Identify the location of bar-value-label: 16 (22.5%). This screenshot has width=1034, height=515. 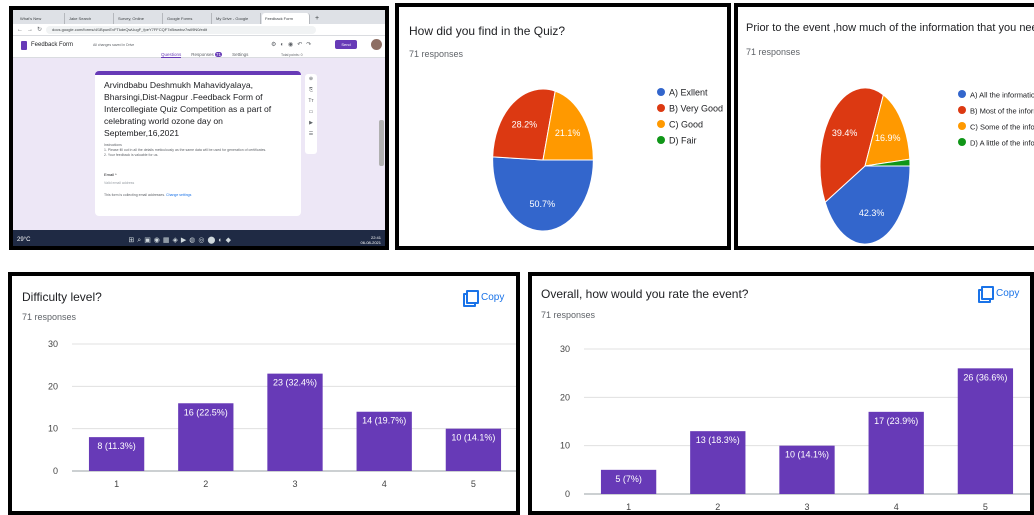
(206, 412).